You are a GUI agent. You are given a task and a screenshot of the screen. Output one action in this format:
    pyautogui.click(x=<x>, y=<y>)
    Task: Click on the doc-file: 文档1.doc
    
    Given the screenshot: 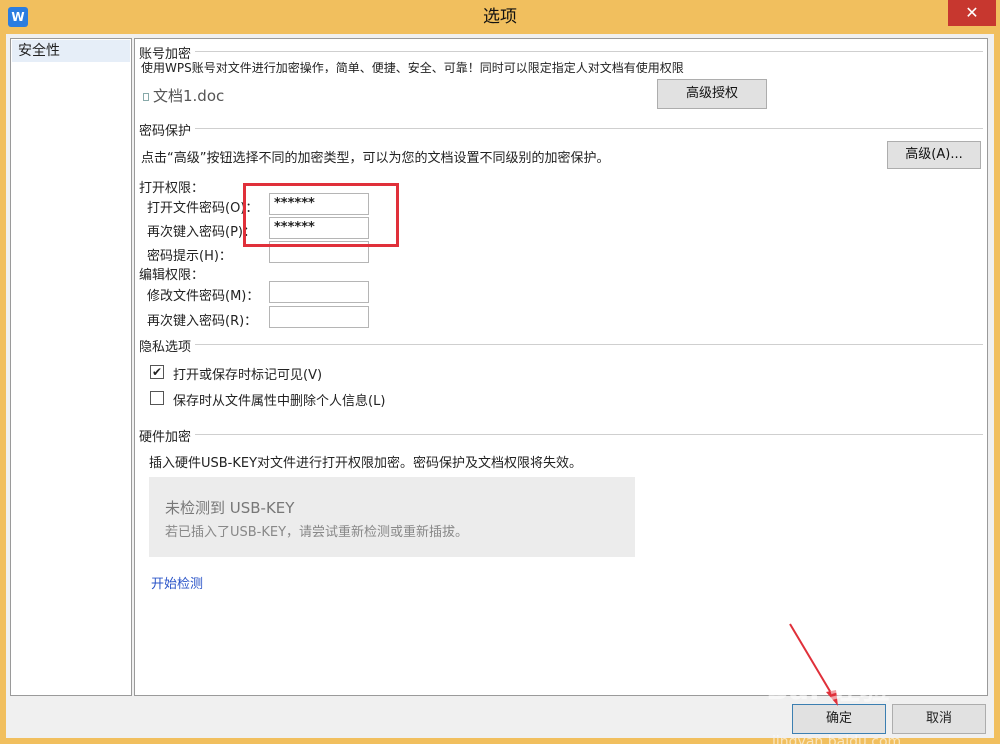 What is the action you would take?
    pyautogui.click(x=183, y=95)
    